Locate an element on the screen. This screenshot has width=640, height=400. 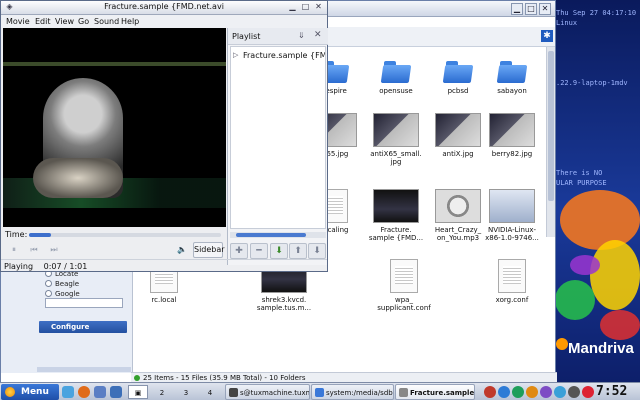
video-frame-band is located at coordinates (114, 64).